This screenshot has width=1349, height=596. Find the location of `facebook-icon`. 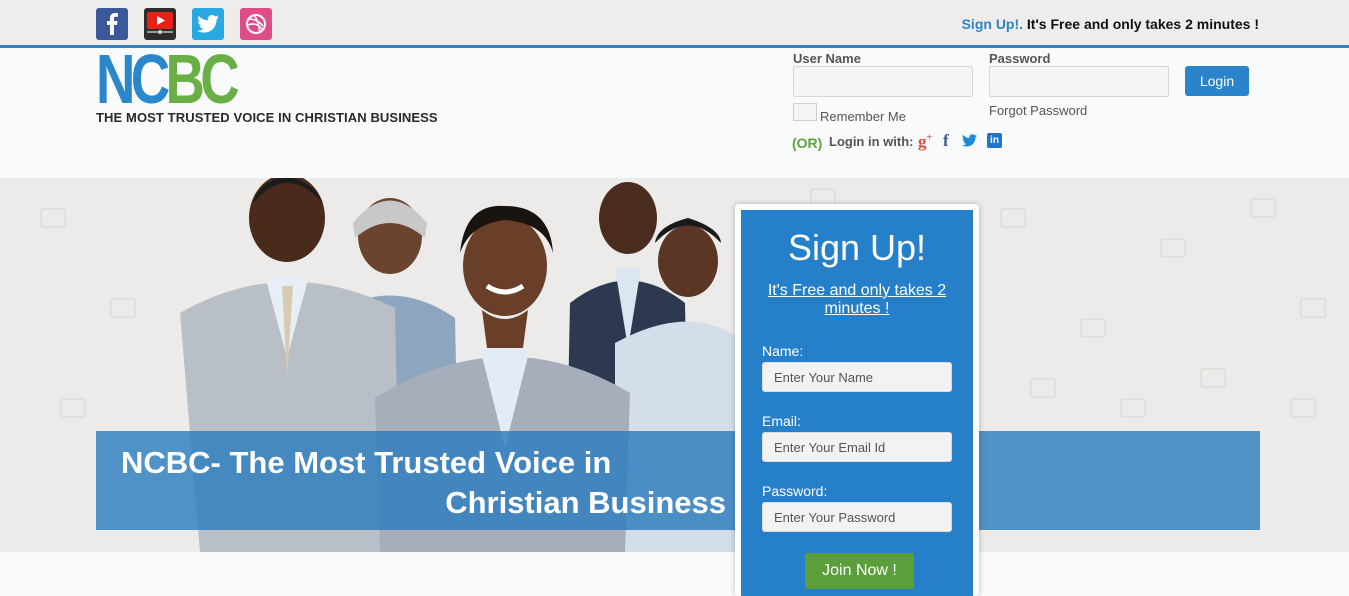

facebook-icon is located at coordinates (112, 24).